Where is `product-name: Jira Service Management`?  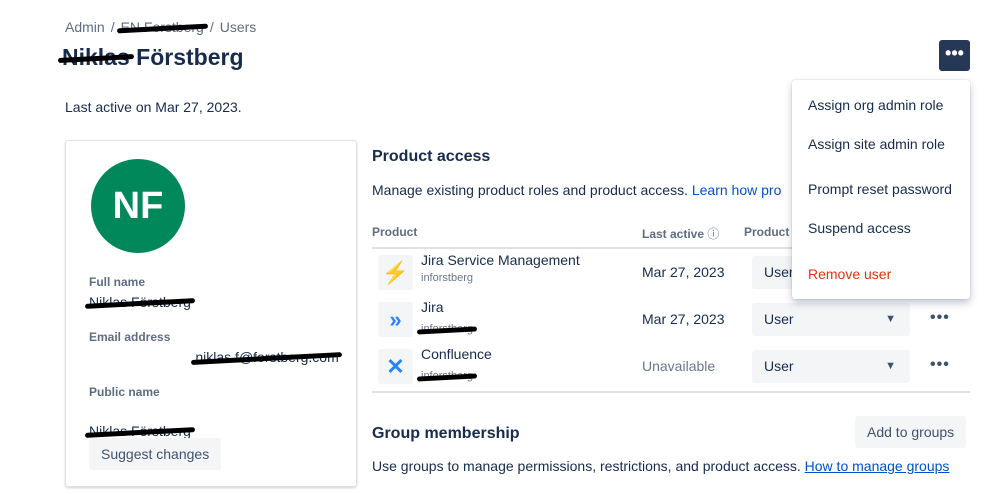
product-name: Jira Service Management is located at coordinates (500, 260).